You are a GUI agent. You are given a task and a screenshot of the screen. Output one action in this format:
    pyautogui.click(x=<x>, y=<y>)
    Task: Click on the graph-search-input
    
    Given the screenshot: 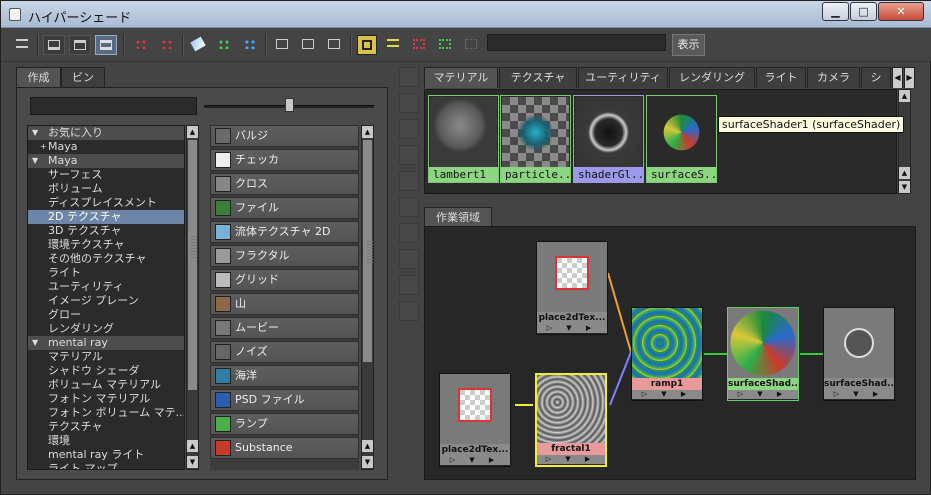 What is the action you would take?
    pyautogui.click(x=576, y=42)
    